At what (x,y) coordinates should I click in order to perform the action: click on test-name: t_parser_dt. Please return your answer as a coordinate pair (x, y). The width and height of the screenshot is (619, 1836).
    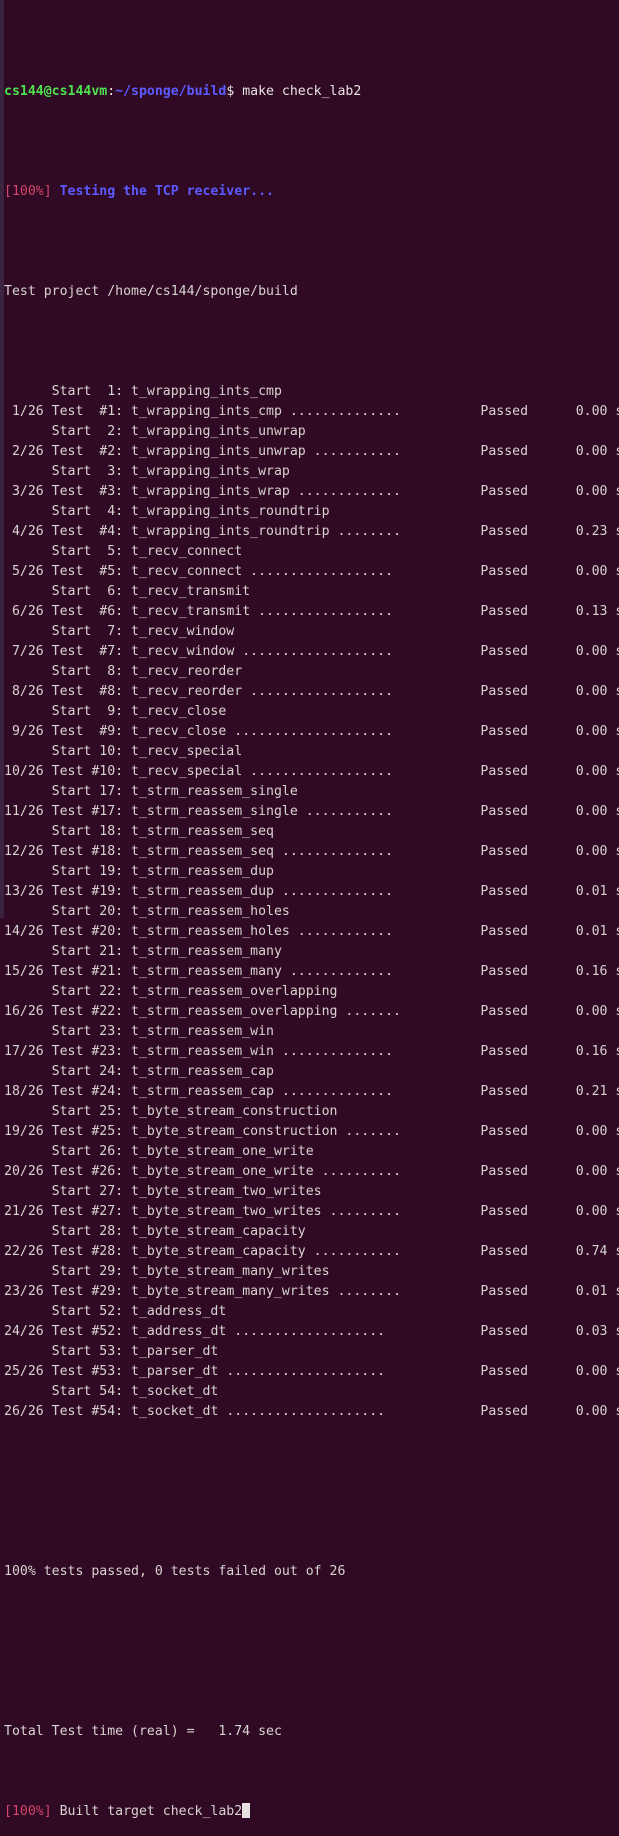
    Looking at the image, I should click on (175, 1371).